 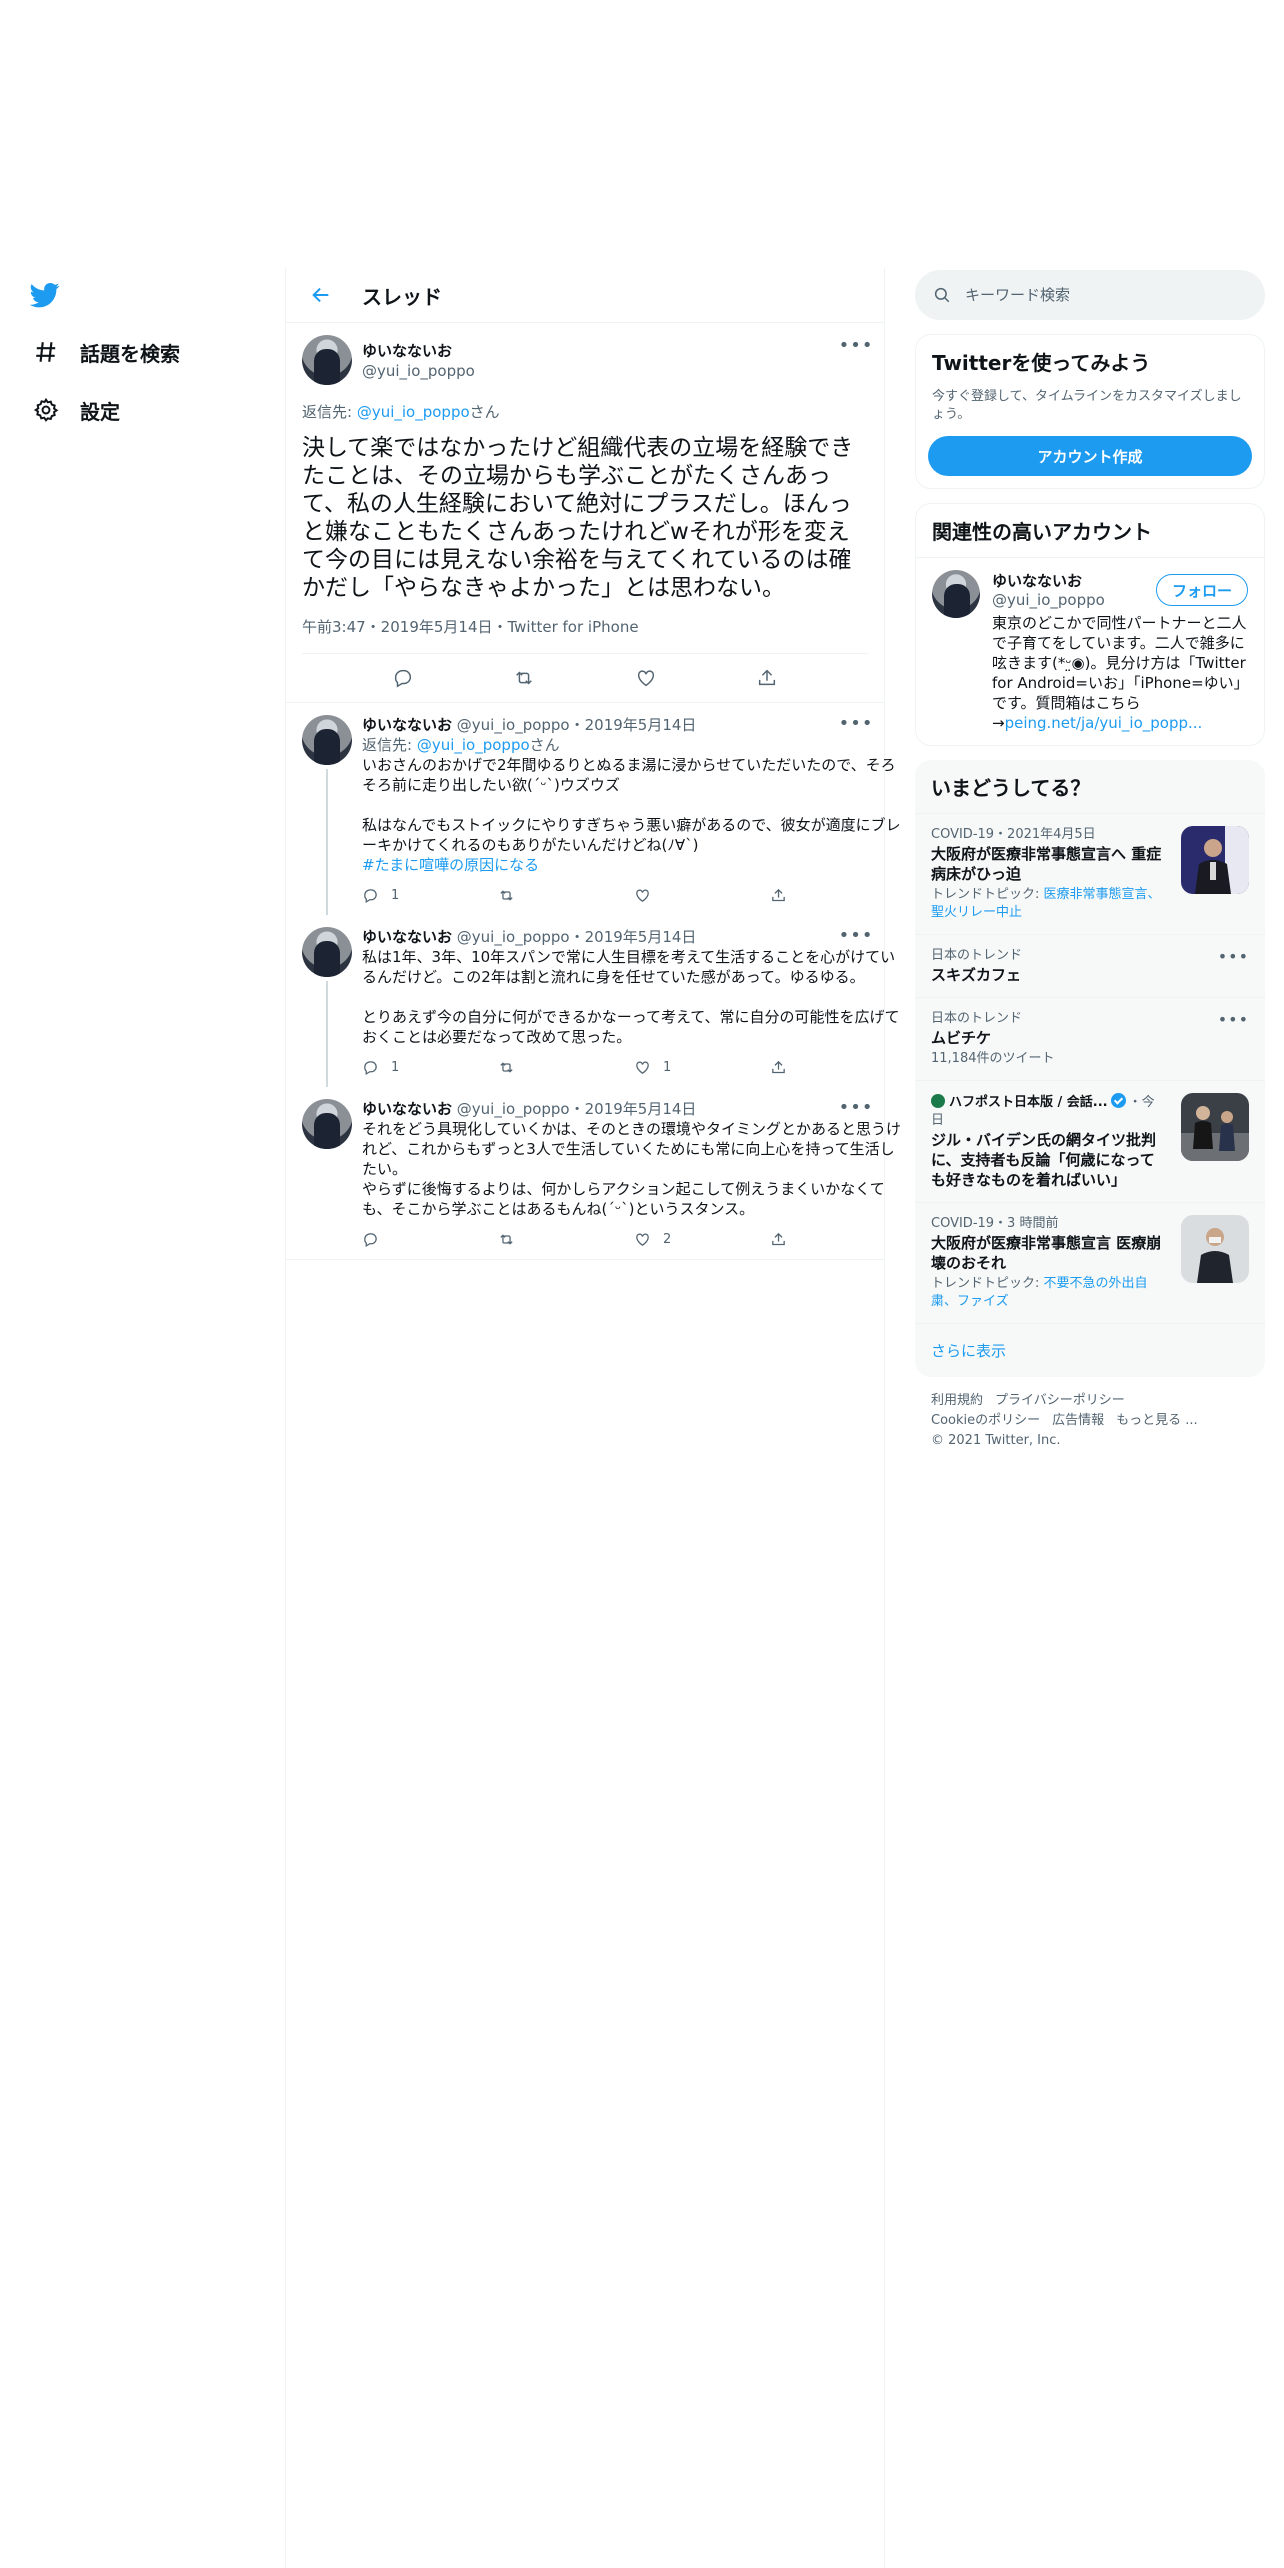 I want to click on tweet-actions: 1 1, so click(x=634, y=1067).